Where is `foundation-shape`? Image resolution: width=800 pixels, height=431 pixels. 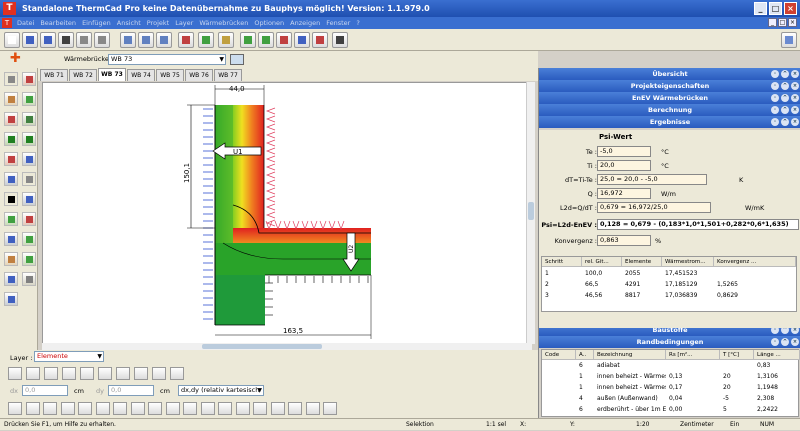 foundation-shape is located at coordinates (240, 300).